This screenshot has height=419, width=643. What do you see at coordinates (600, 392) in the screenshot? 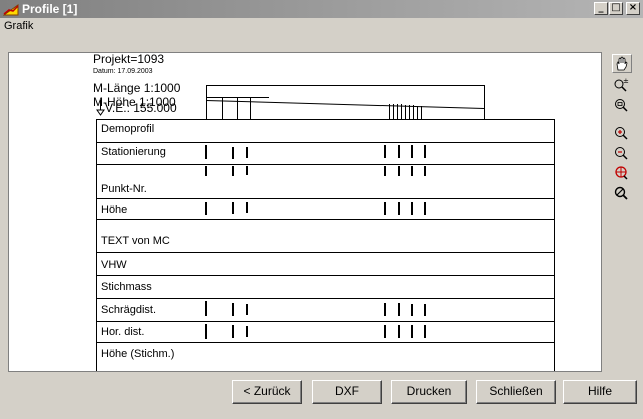
I see `help-button: Hilfe` at bounding box center [600, 392].